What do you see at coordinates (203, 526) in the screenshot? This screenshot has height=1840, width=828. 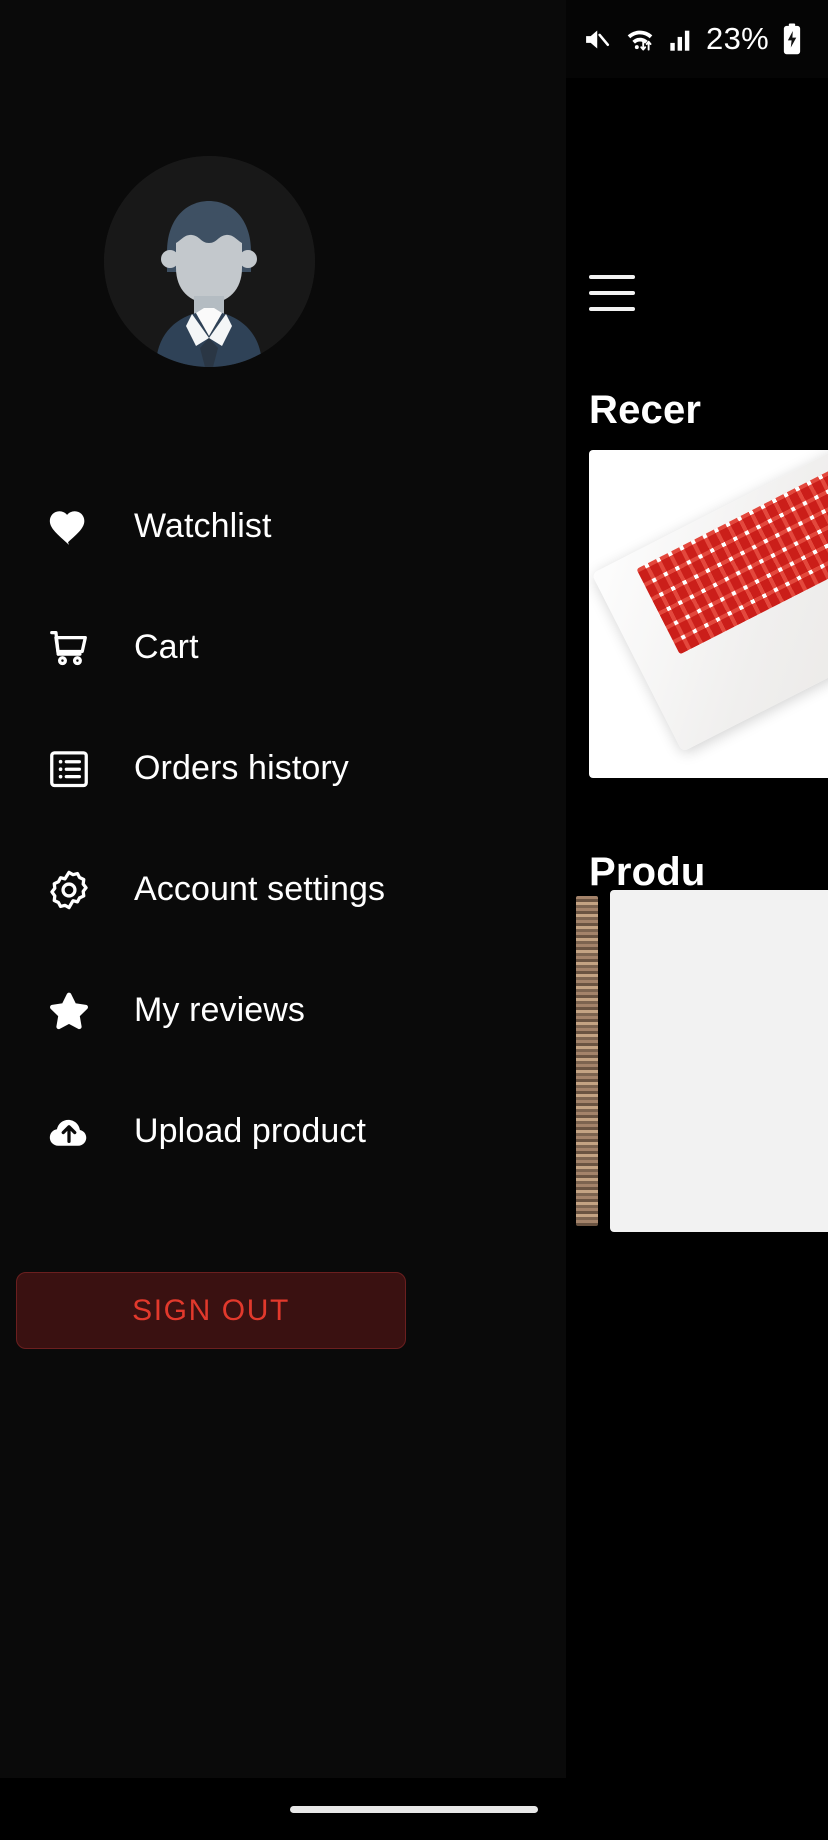 I see `drawer-item-label: Watchlist` at bounding box center [203, 526].